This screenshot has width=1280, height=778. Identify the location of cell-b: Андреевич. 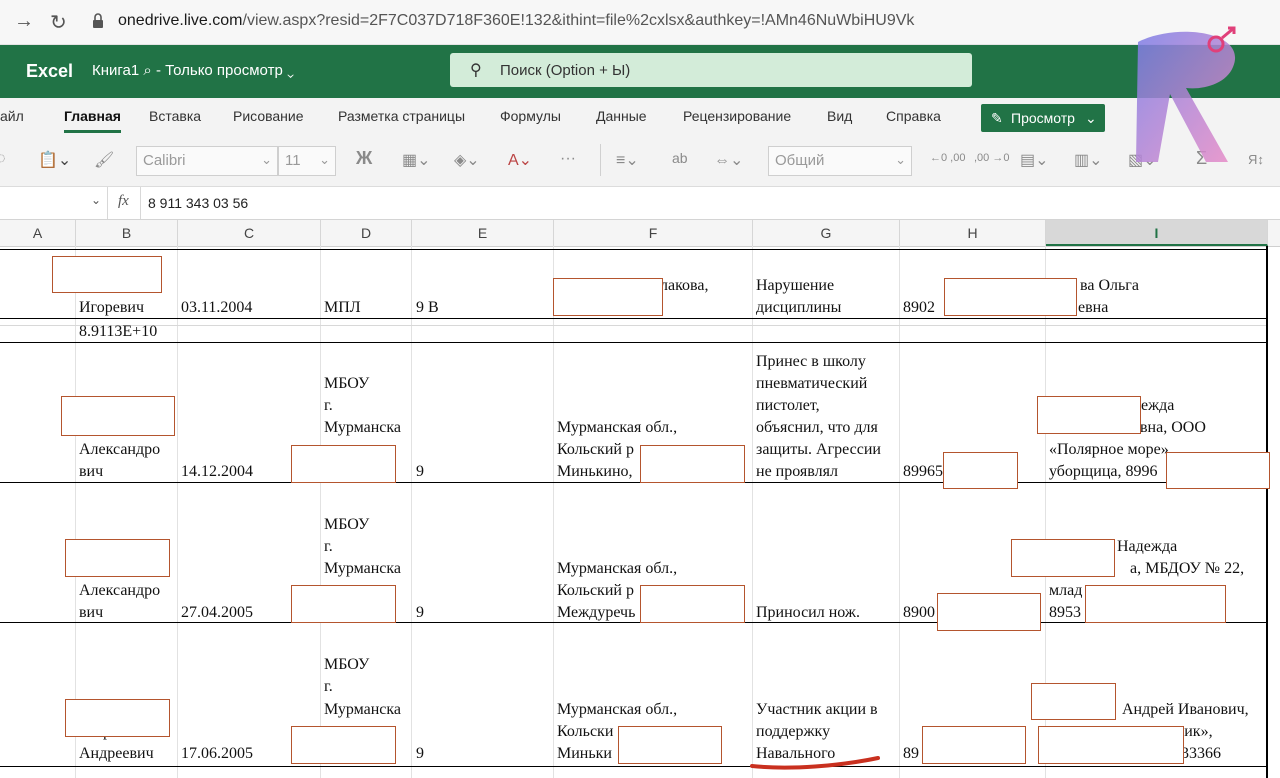
(116, 754).